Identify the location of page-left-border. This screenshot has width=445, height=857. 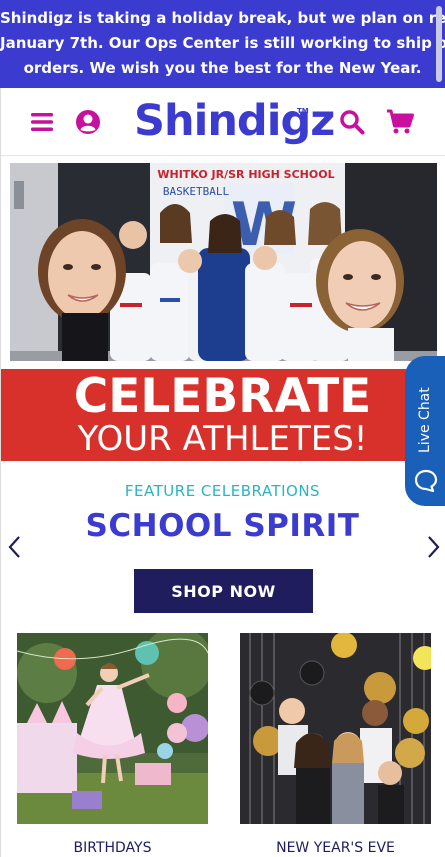
(0, 472).